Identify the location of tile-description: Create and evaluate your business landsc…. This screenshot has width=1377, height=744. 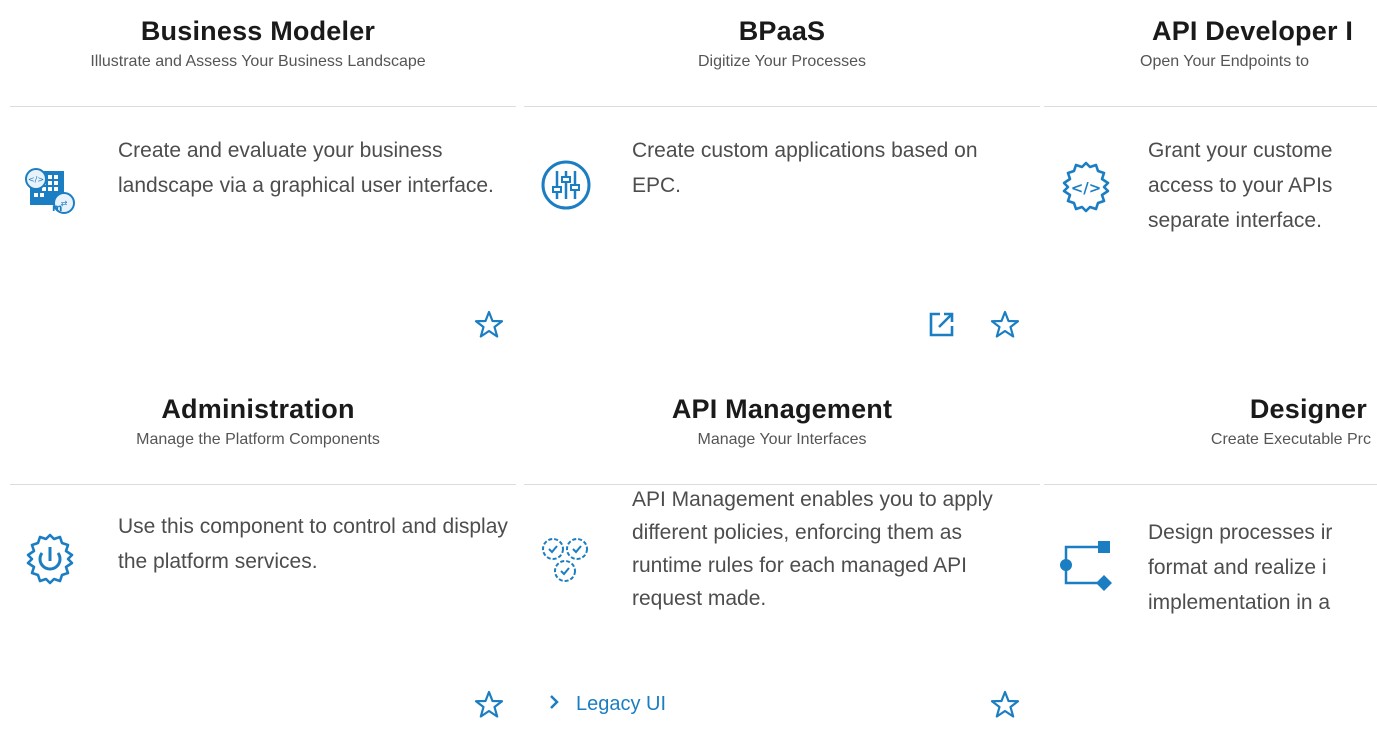
(306, 168).